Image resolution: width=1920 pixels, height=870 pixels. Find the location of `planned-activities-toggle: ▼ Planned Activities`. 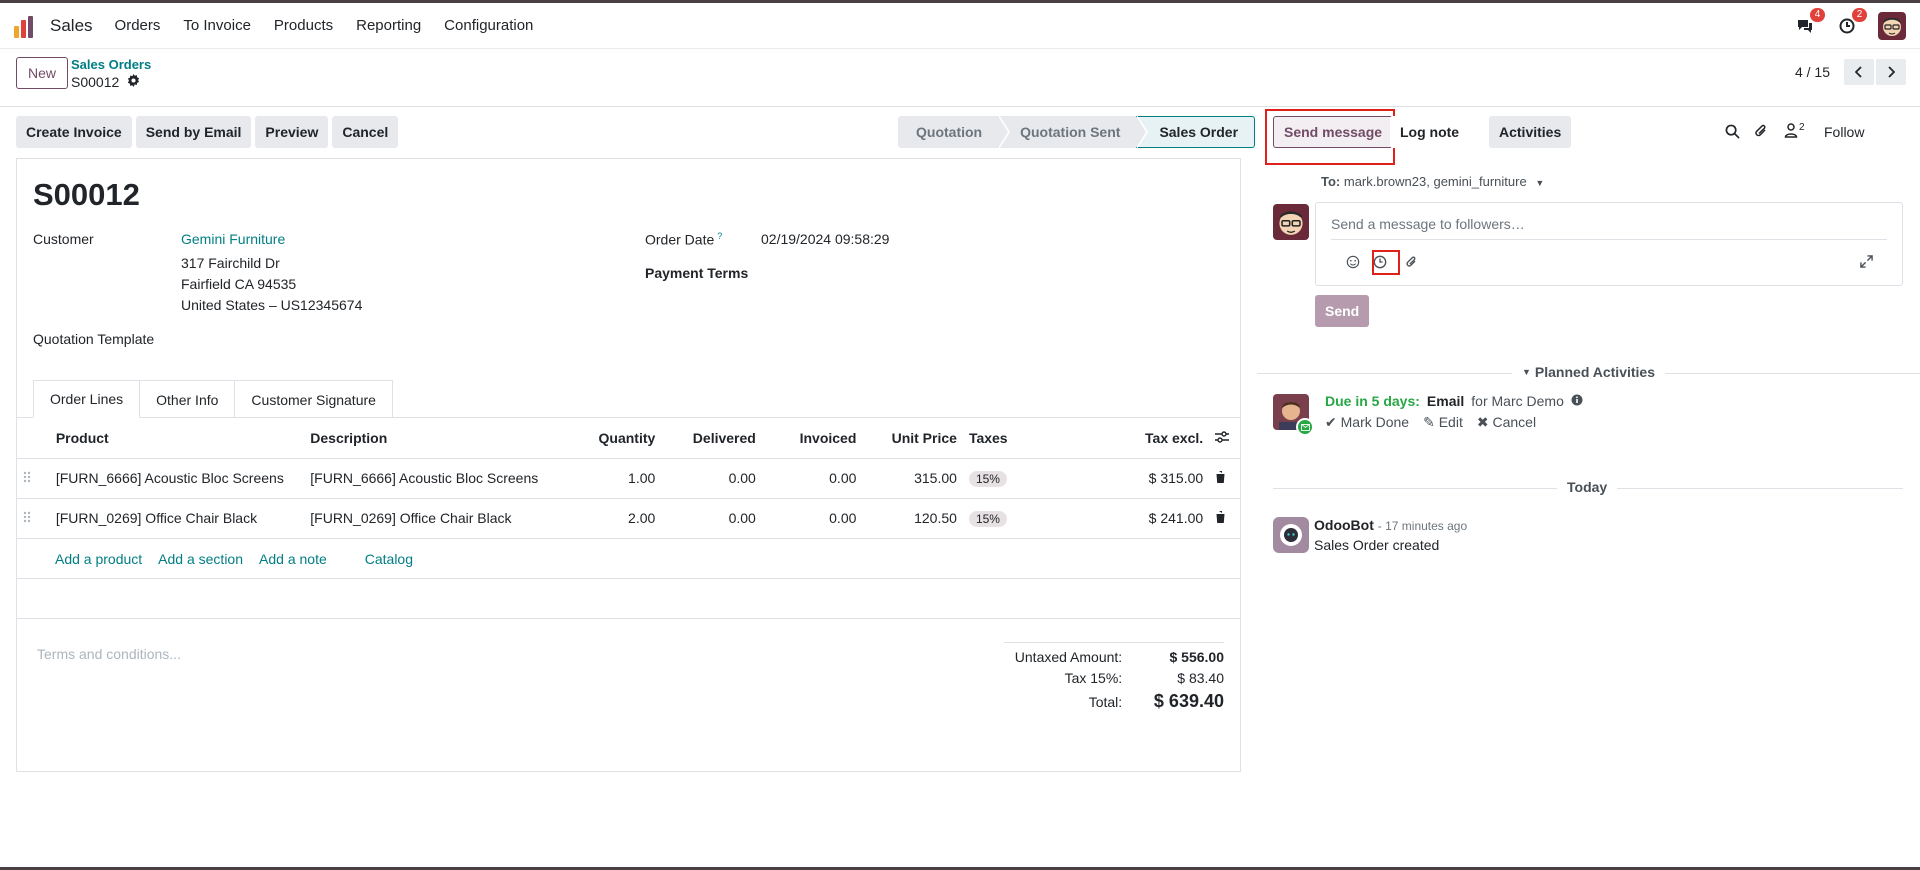

planned-activities-toggle: ▼ Planned Activities is located at coordinates (1588, 372).